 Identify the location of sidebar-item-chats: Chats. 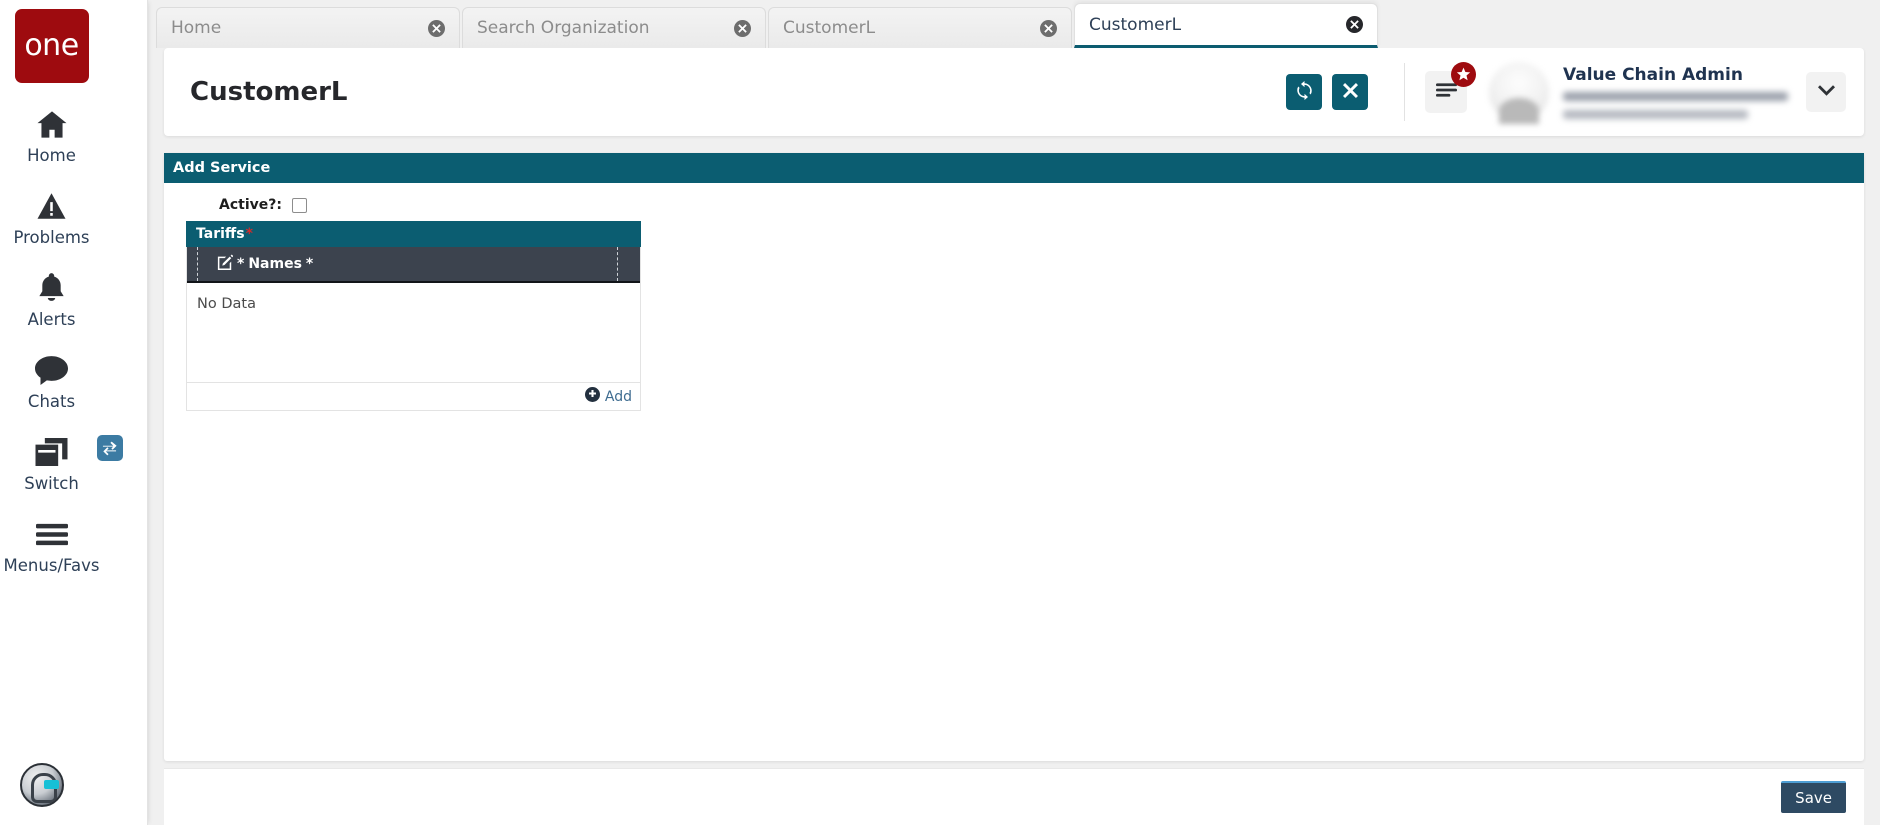
(52, 370).